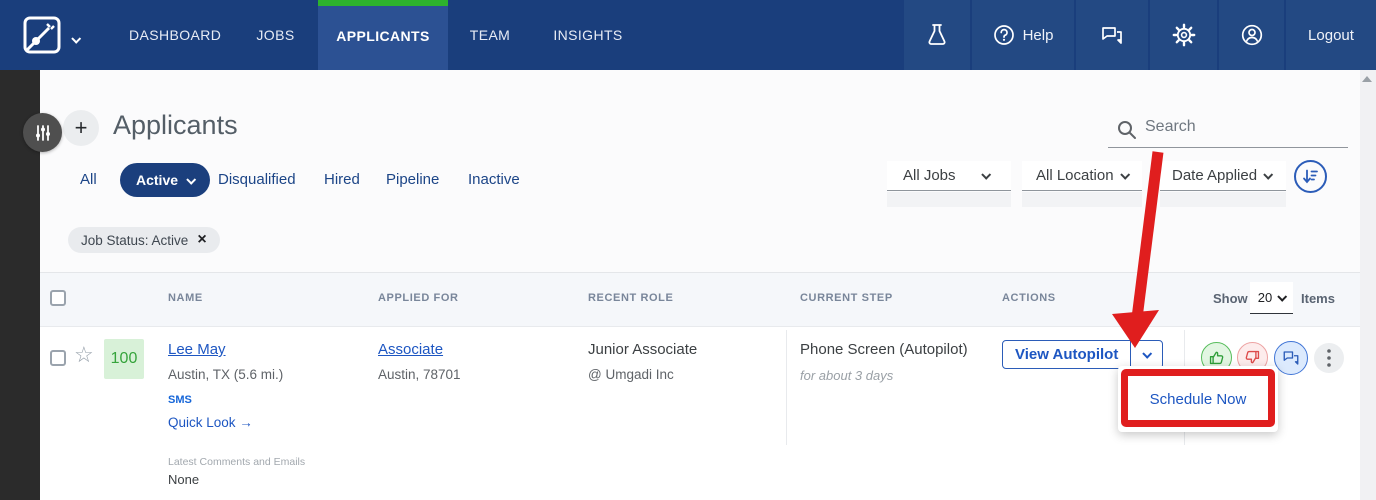 This screenshot has width=1376, height=500. I want to click on sort-button, so click(1310, 176).